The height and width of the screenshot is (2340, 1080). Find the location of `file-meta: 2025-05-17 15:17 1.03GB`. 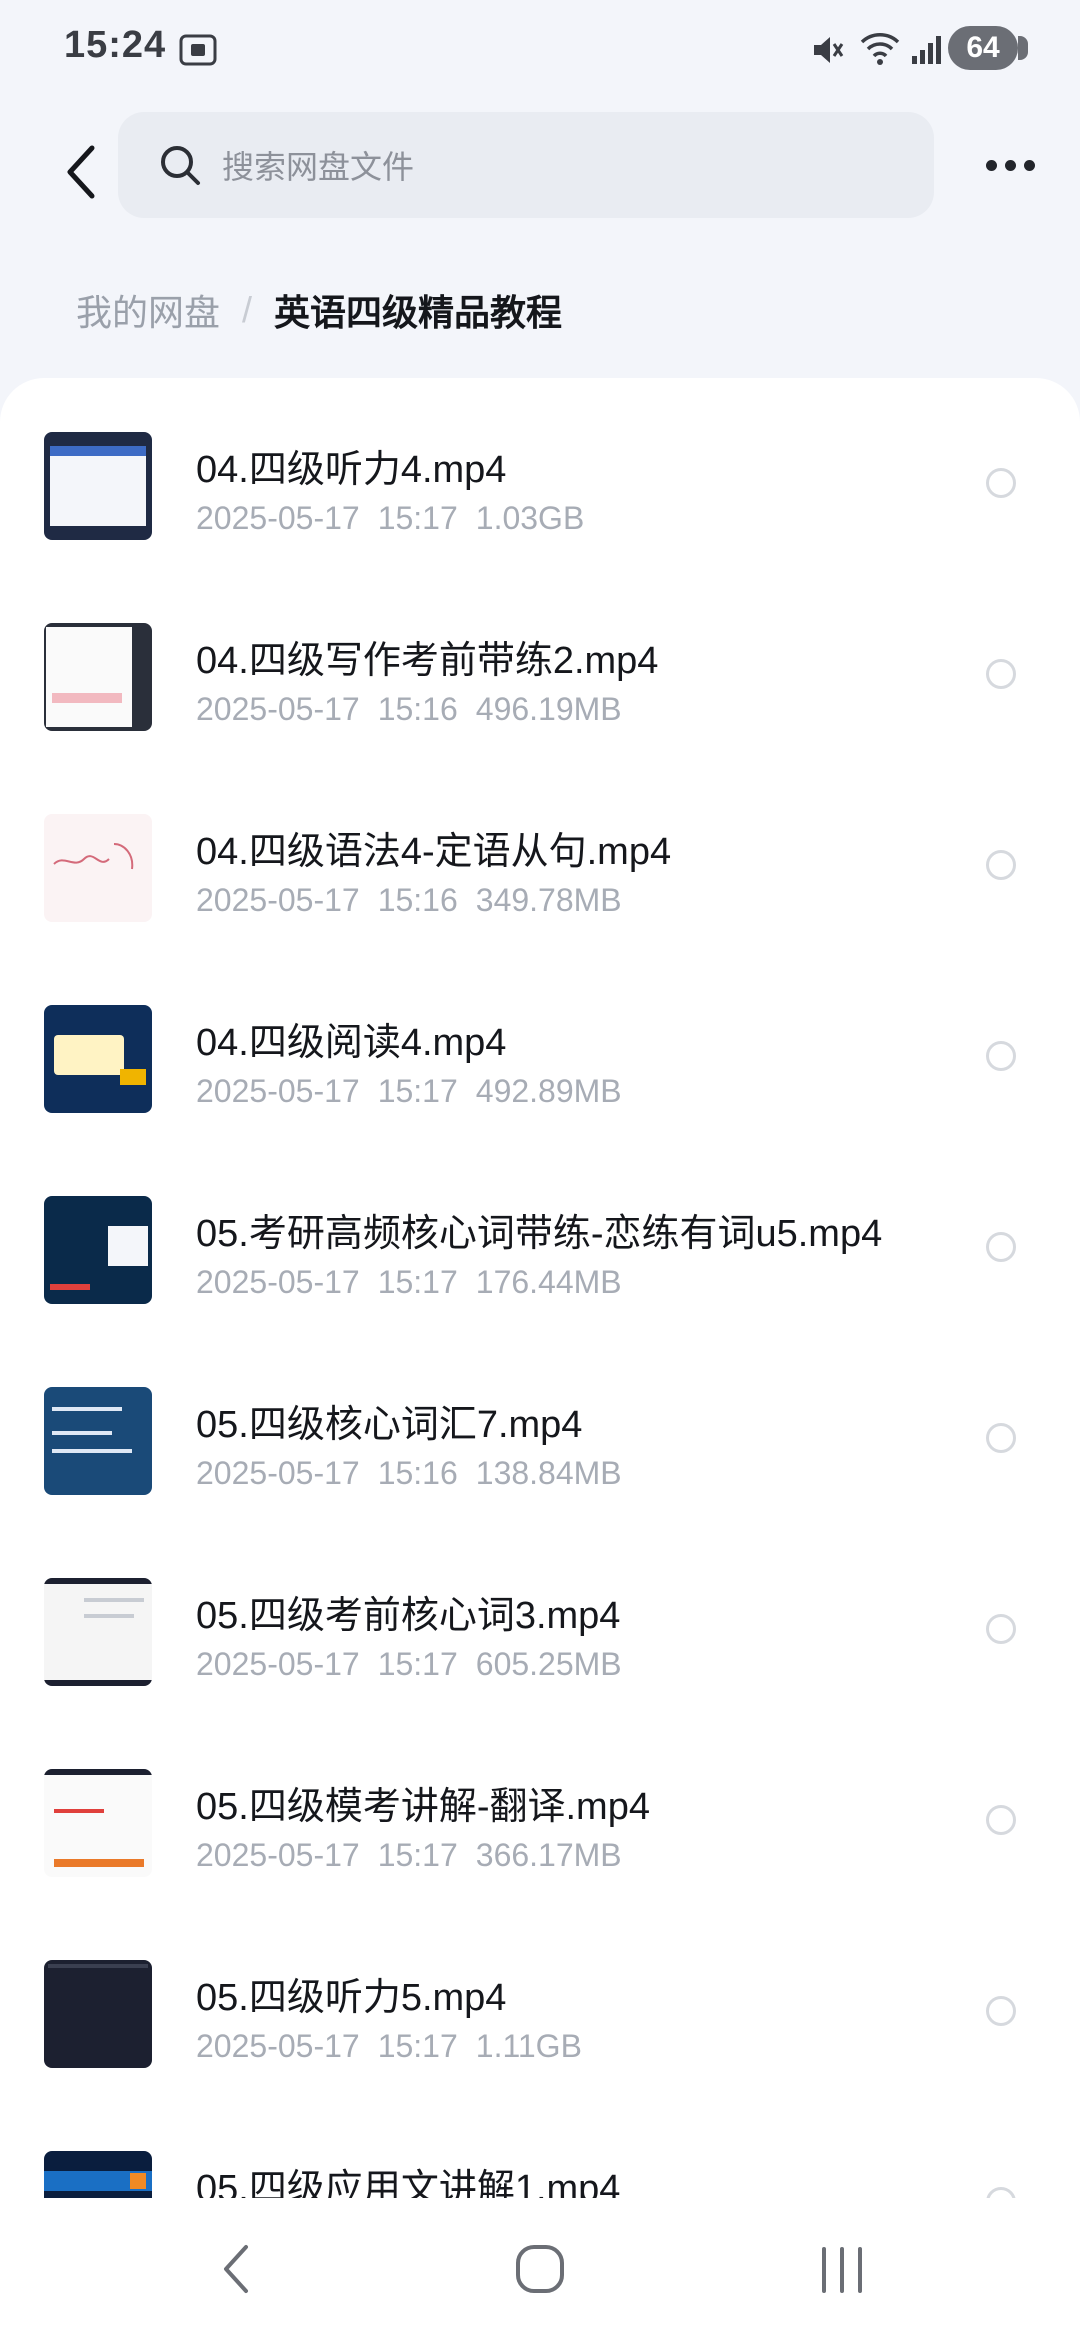

file-meta: 2025-05-17 15:17 1.03GB is located at coordinates (399, 518).